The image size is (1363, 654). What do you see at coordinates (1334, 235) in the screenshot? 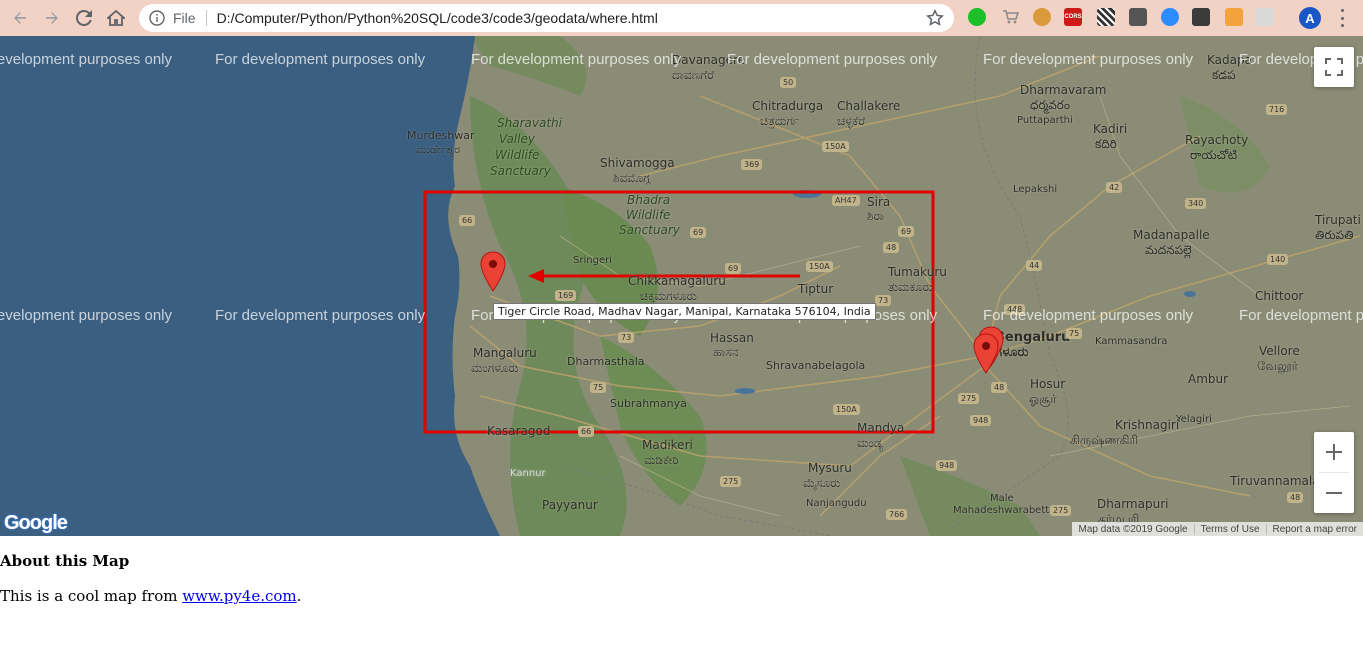
I see `map-label-tirupati-local: తిరుపతి` at bounding box center [1334, 235].